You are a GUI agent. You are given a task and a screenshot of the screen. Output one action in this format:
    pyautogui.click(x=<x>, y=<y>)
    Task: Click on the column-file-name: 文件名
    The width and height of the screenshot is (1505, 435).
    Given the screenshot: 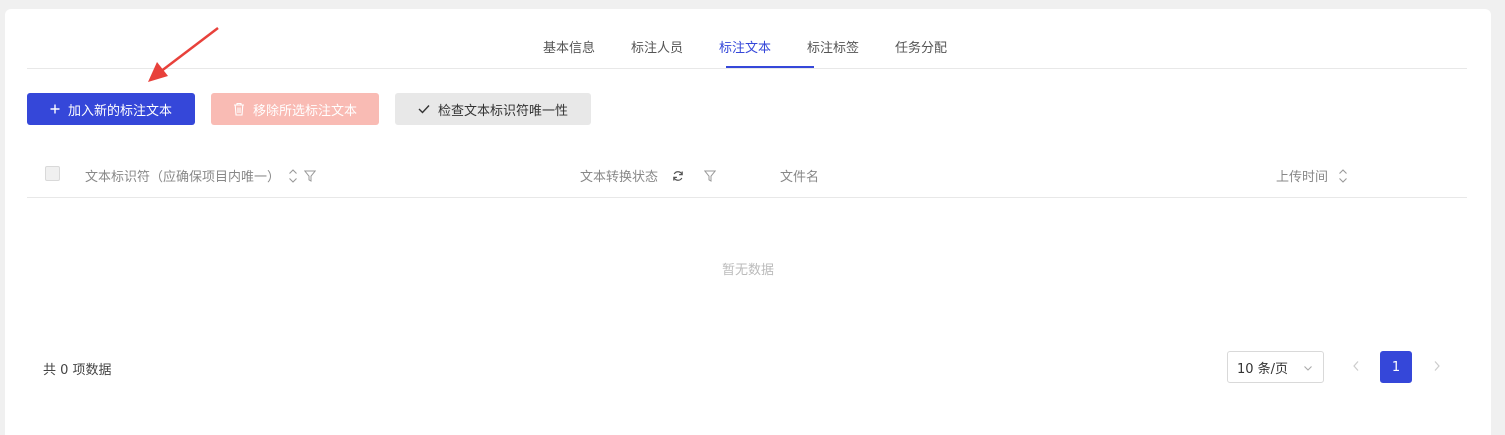 What is the action you would take?
    pyautogui.click(x=799, y=175)
    